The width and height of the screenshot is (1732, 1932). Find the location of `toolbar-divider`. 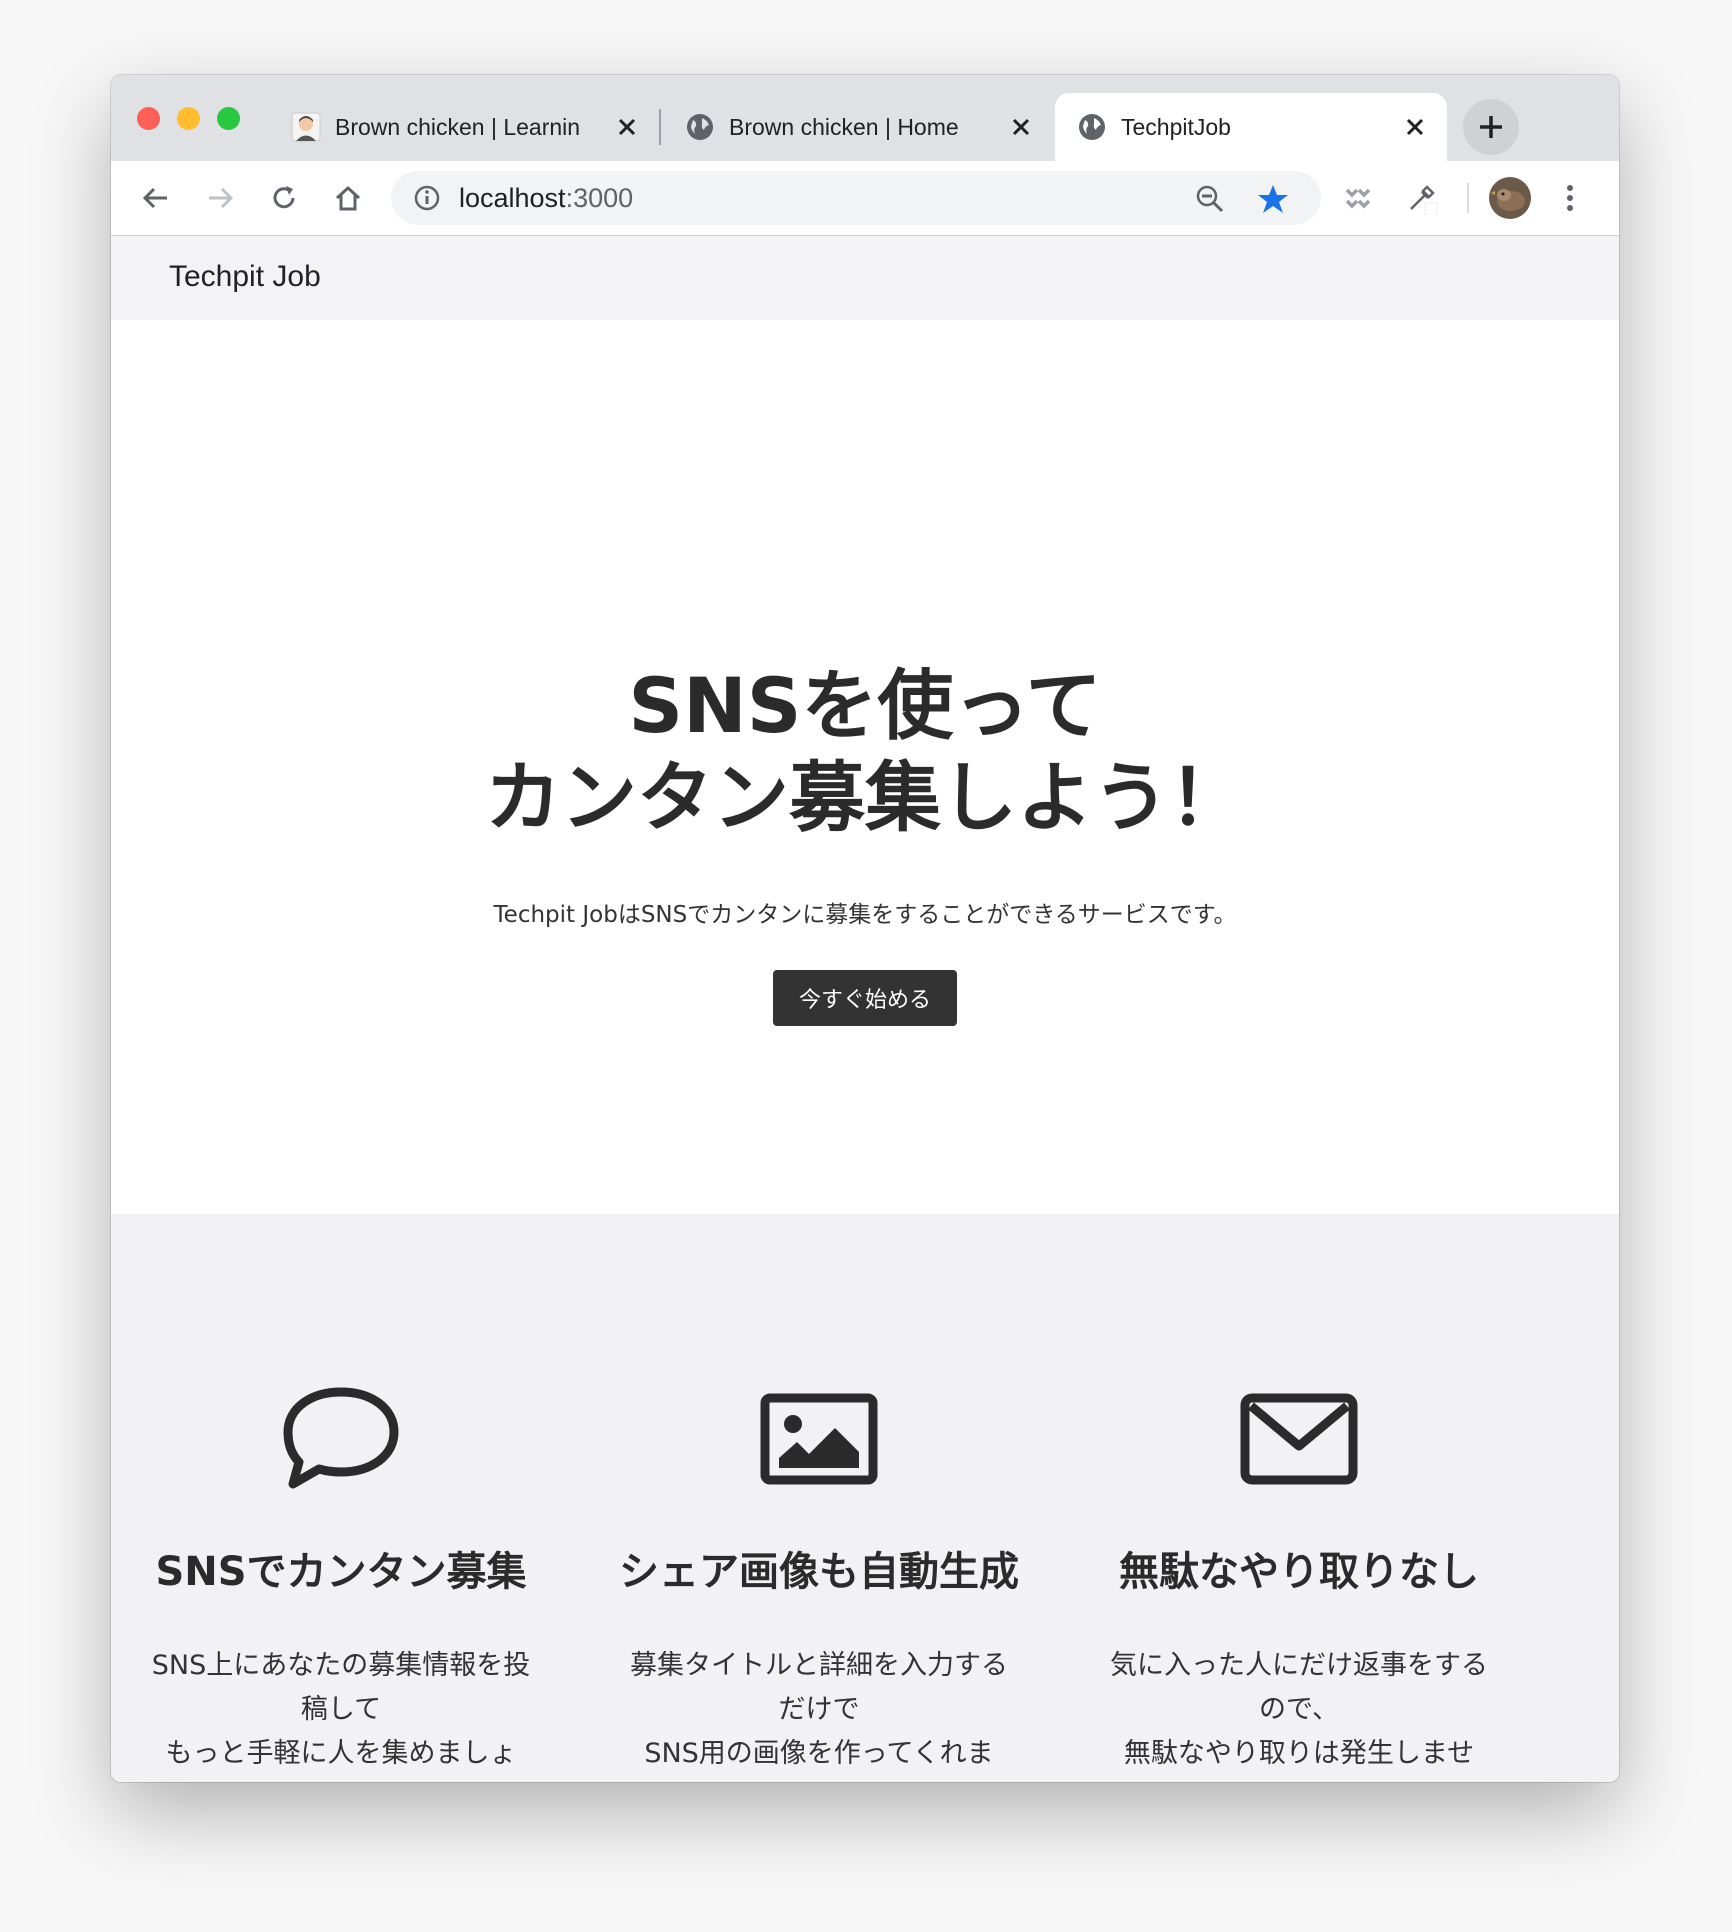

toolbar-divider is located at coordinates (1468, 198).